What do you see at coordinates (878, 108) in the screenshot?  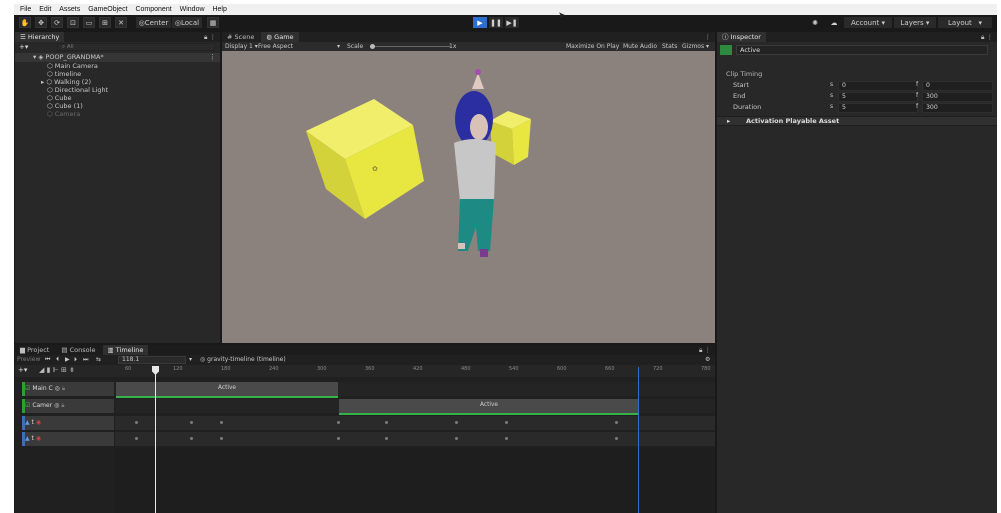 I see `duration-seconds-field: 5` at bounding box center [878, 108].